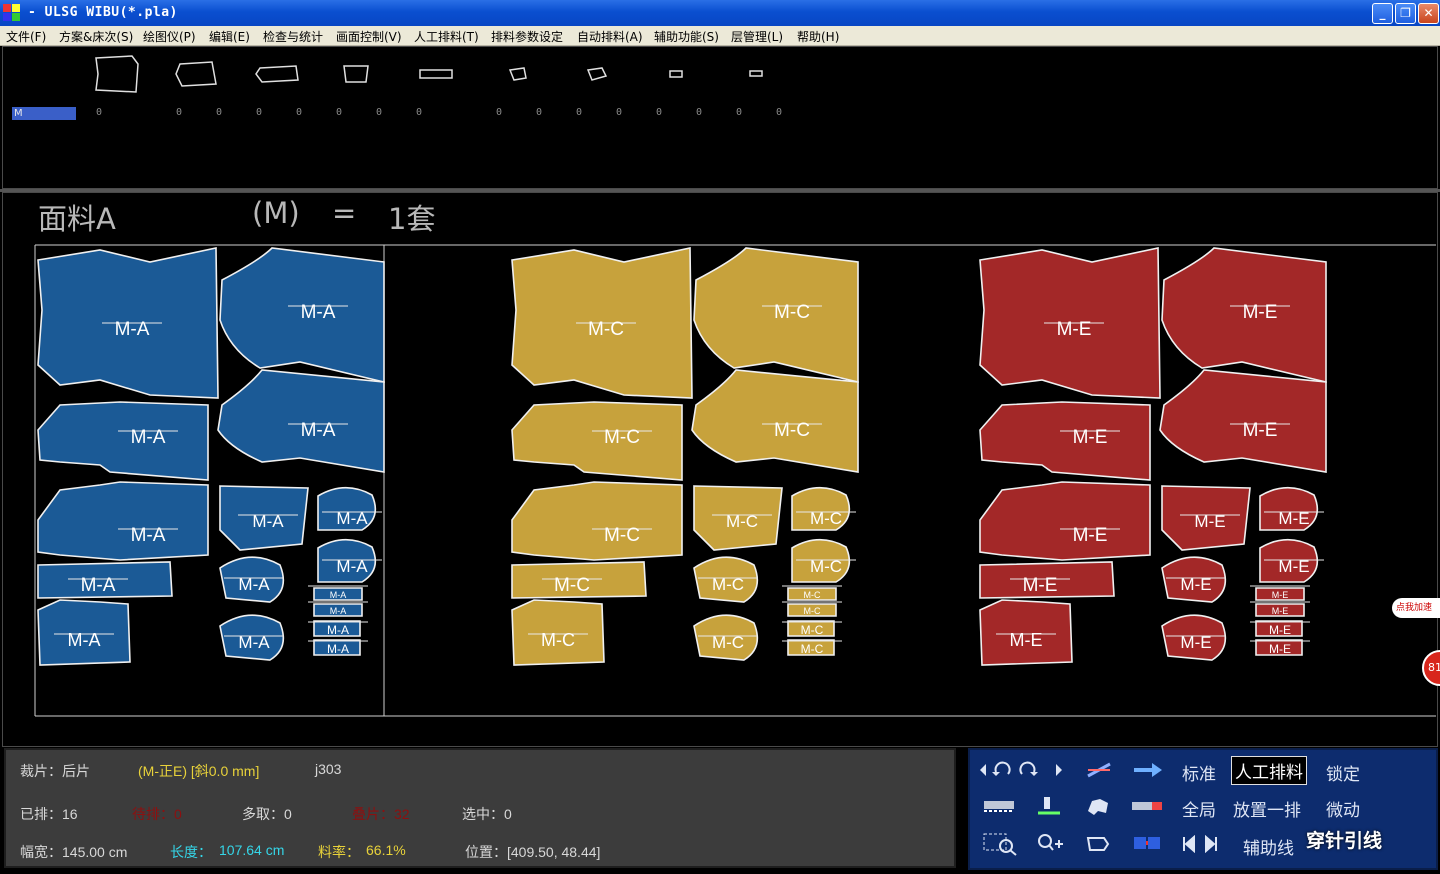 This screenshot has width=1440, height=874. Describe the element at coordinates (1344, 841) in the screenshot. I see `watermark: 穿针引线` at that location.